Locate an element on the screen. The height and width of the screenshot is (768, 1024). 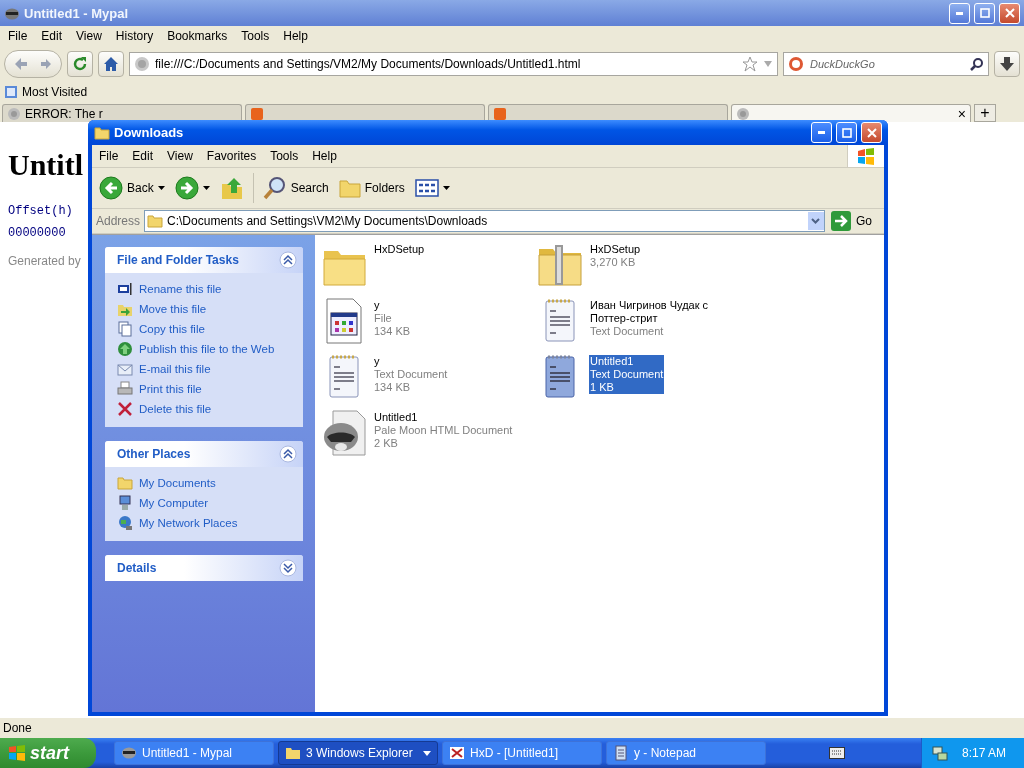
keyboard-icon is located at coordinates (837, 753).